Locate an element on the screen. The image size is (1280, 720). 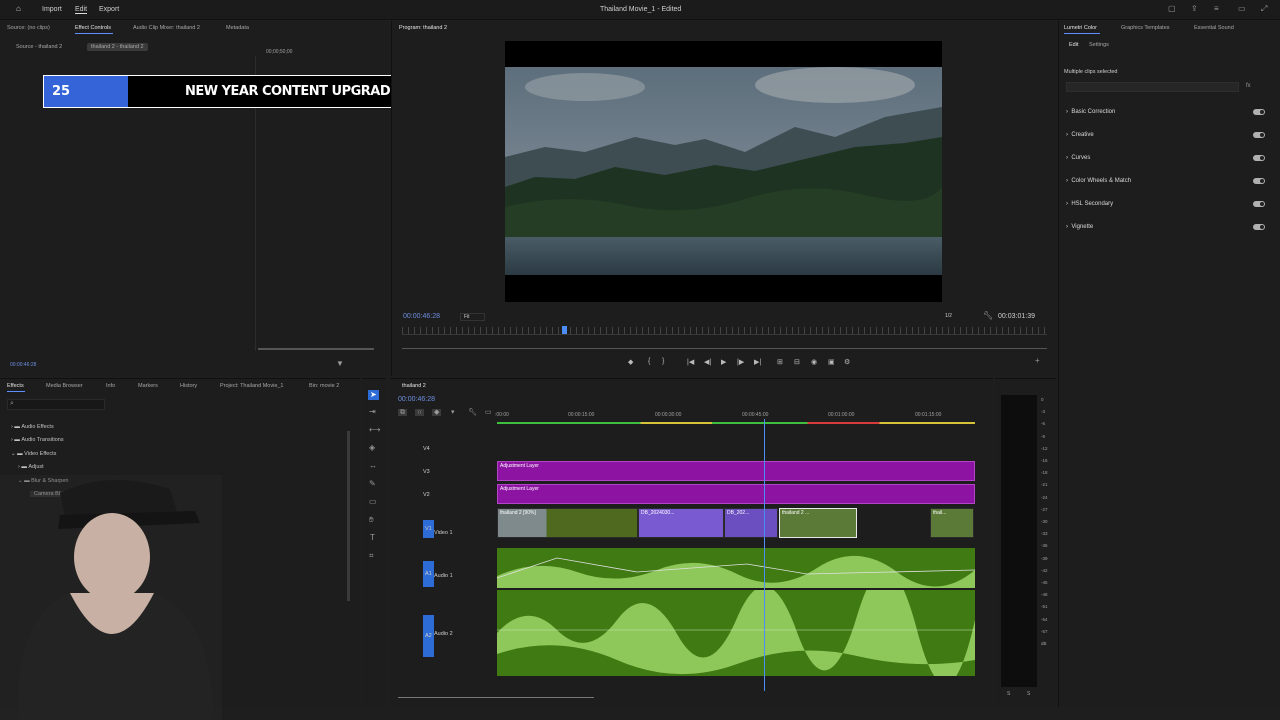
tab-history: History is located at coordinates (188, 386).